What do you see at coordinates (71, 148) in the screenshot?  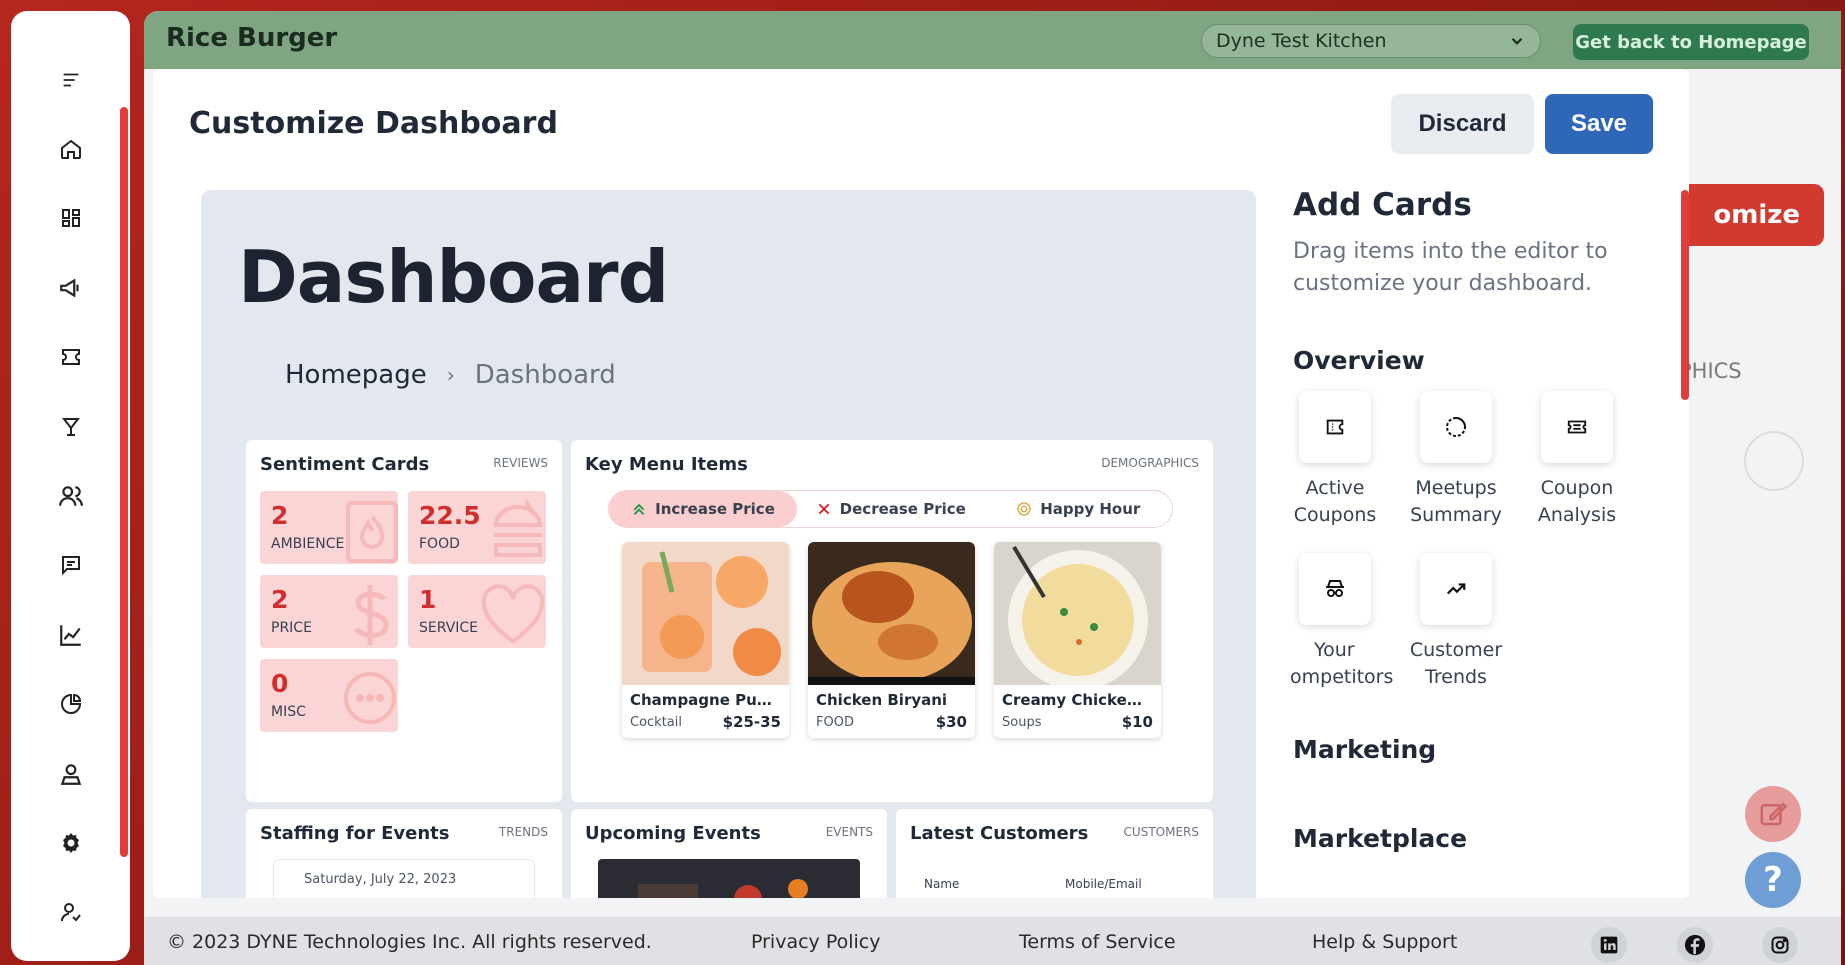 I see `home-icon` at bounding box center [71, 148].